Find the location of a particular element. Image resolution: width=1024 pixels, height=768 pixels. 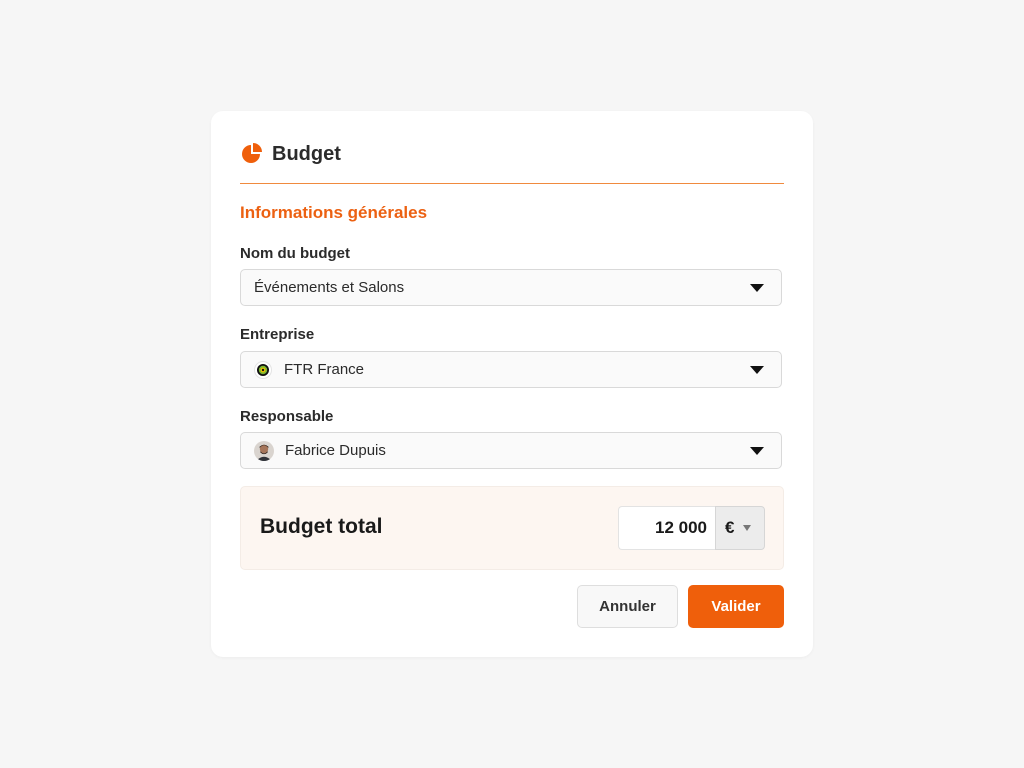

owner-select: Fabrice Dupuis is located at coordinates (511, 450).